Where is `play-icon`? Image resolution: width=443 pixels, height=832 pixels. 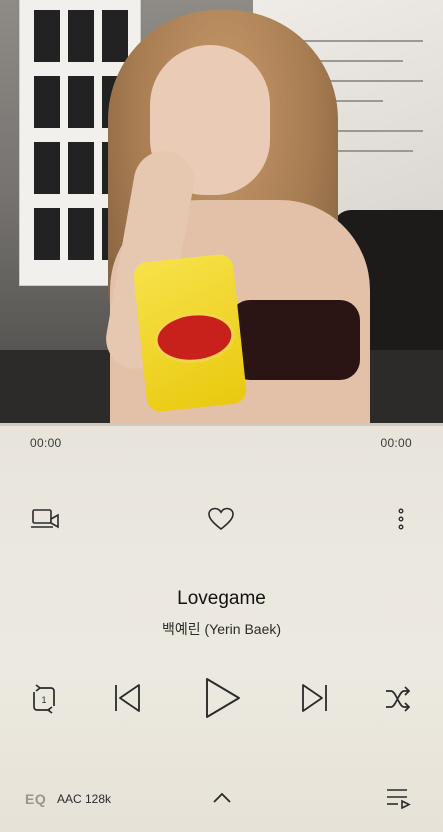 play-icon is located at coordinates (223, 698).